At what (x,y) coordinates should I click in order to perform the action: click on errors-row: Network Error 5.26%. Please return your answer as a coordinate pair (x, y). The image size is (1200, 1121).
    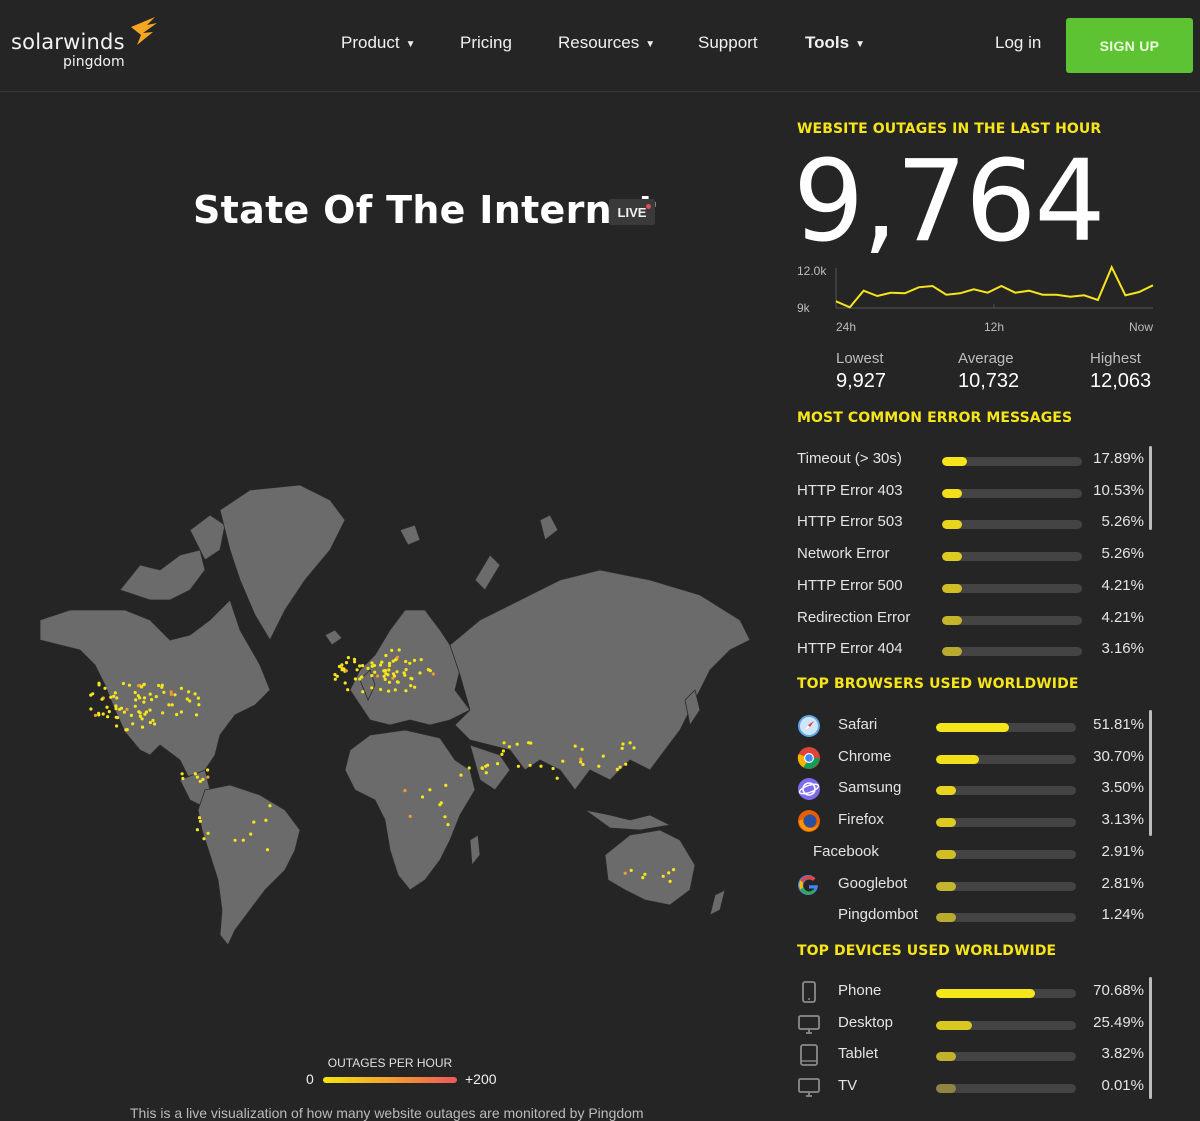
    Looking at the image, I should click on (977, 555).